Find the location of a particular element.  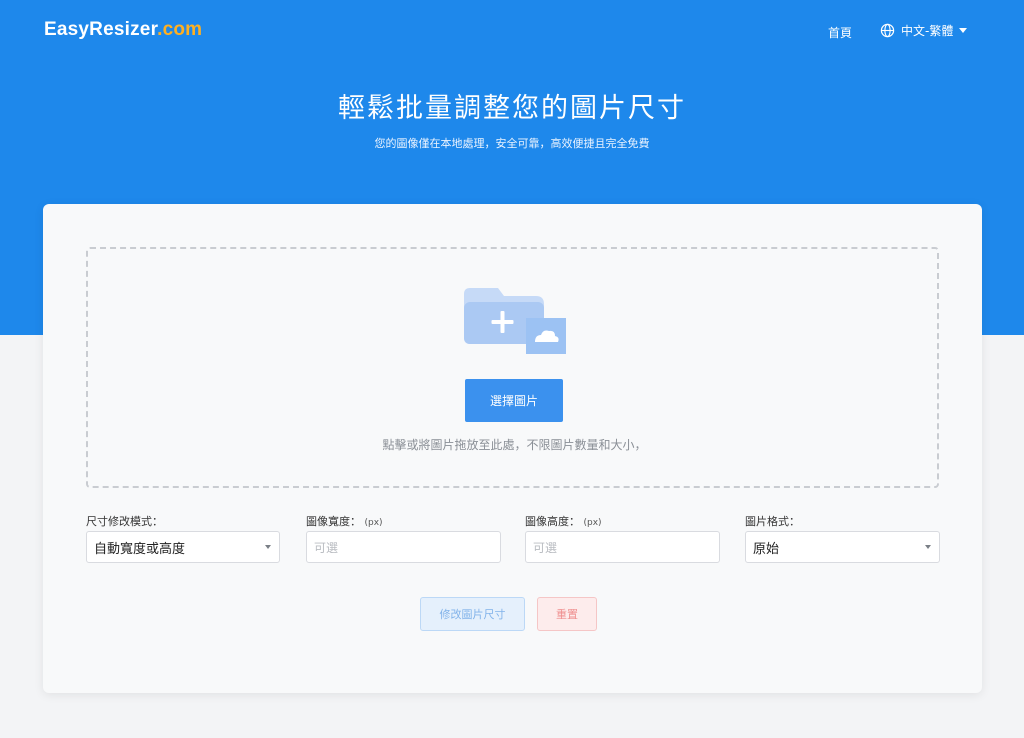

width-unit: (px) is located at coordinates (373, 523).